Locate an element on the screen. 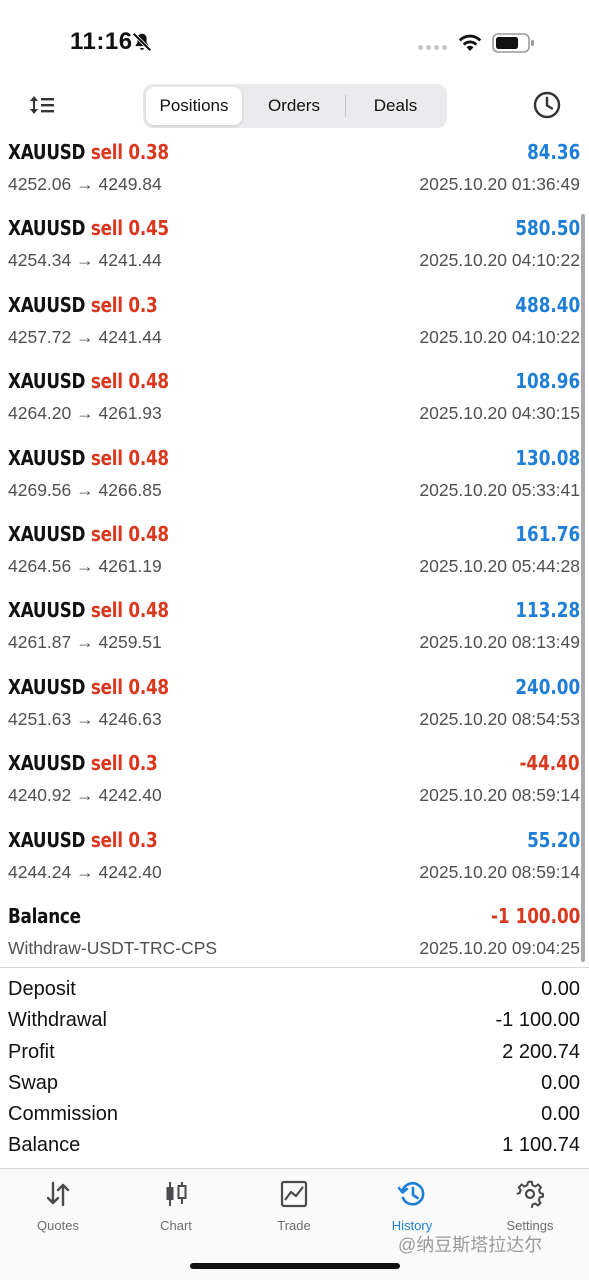 Image resolution: width=589 pixels, height=1280 pixels. tab-orders: Orders is located at coordinates (294, 106).